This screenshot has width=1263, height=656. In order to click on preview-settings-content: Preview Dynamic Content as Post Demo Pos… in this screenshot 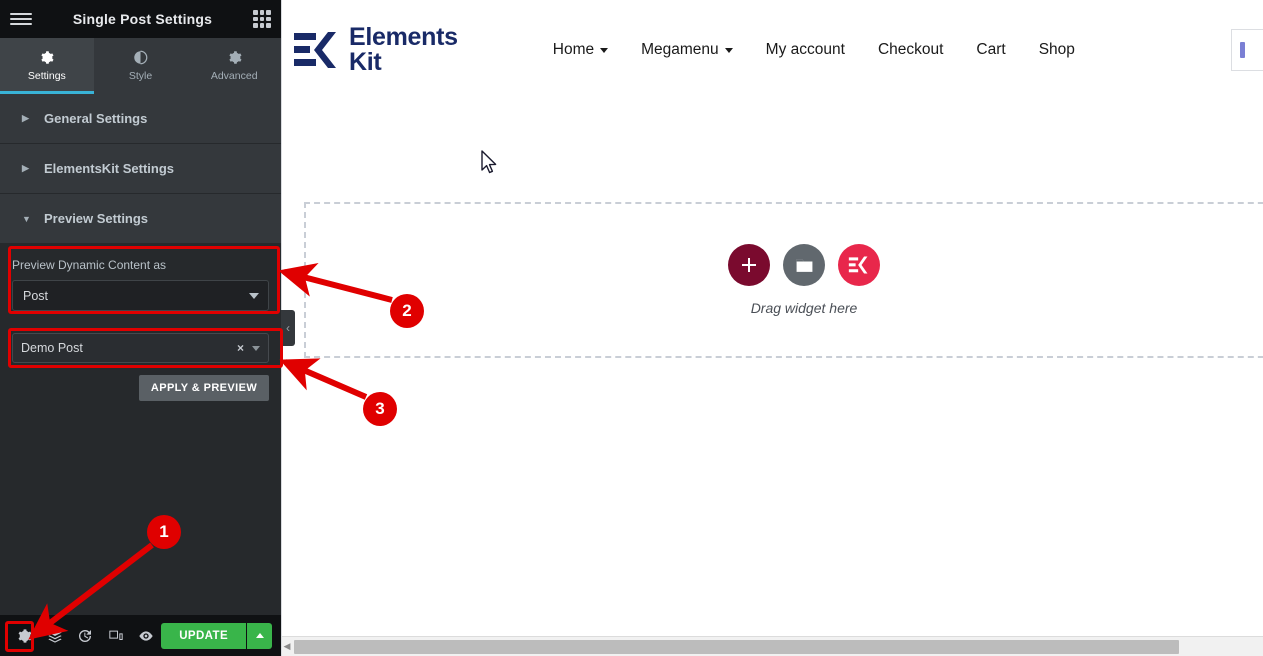, I will do `click(140, 327)`.